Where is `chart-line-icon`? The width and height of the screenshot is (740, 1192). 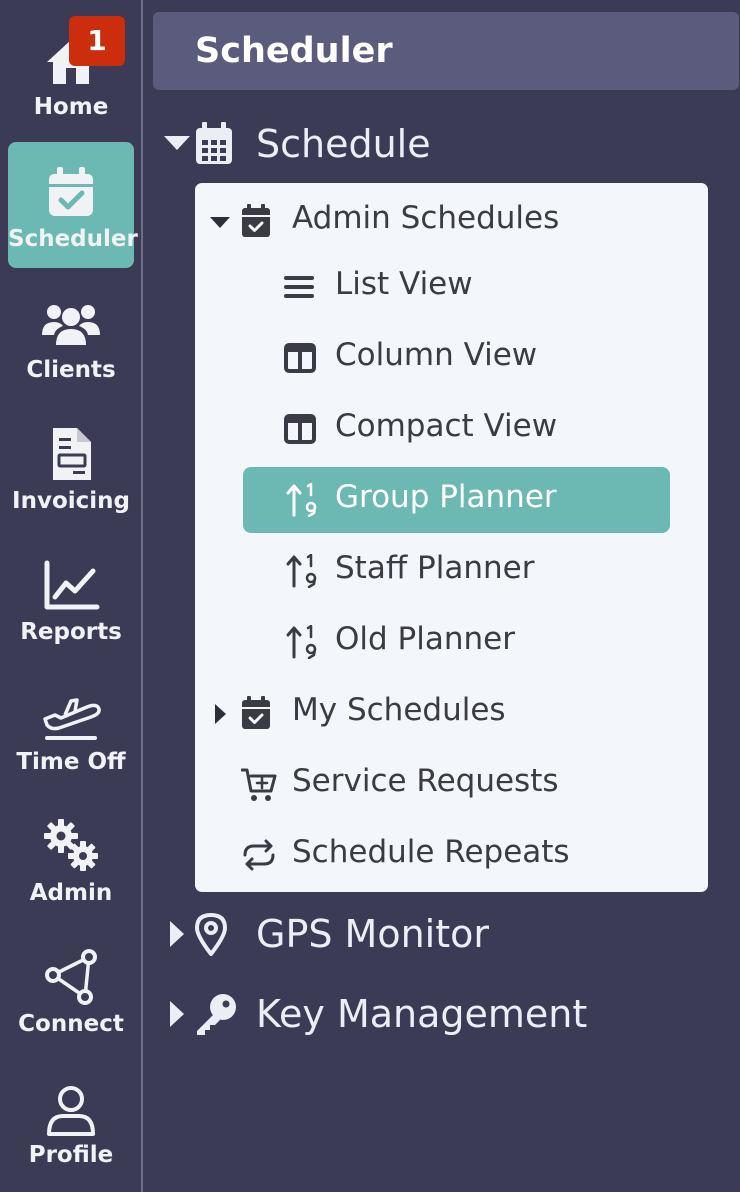
chart-line-icon is located at coordinates (72, 585).